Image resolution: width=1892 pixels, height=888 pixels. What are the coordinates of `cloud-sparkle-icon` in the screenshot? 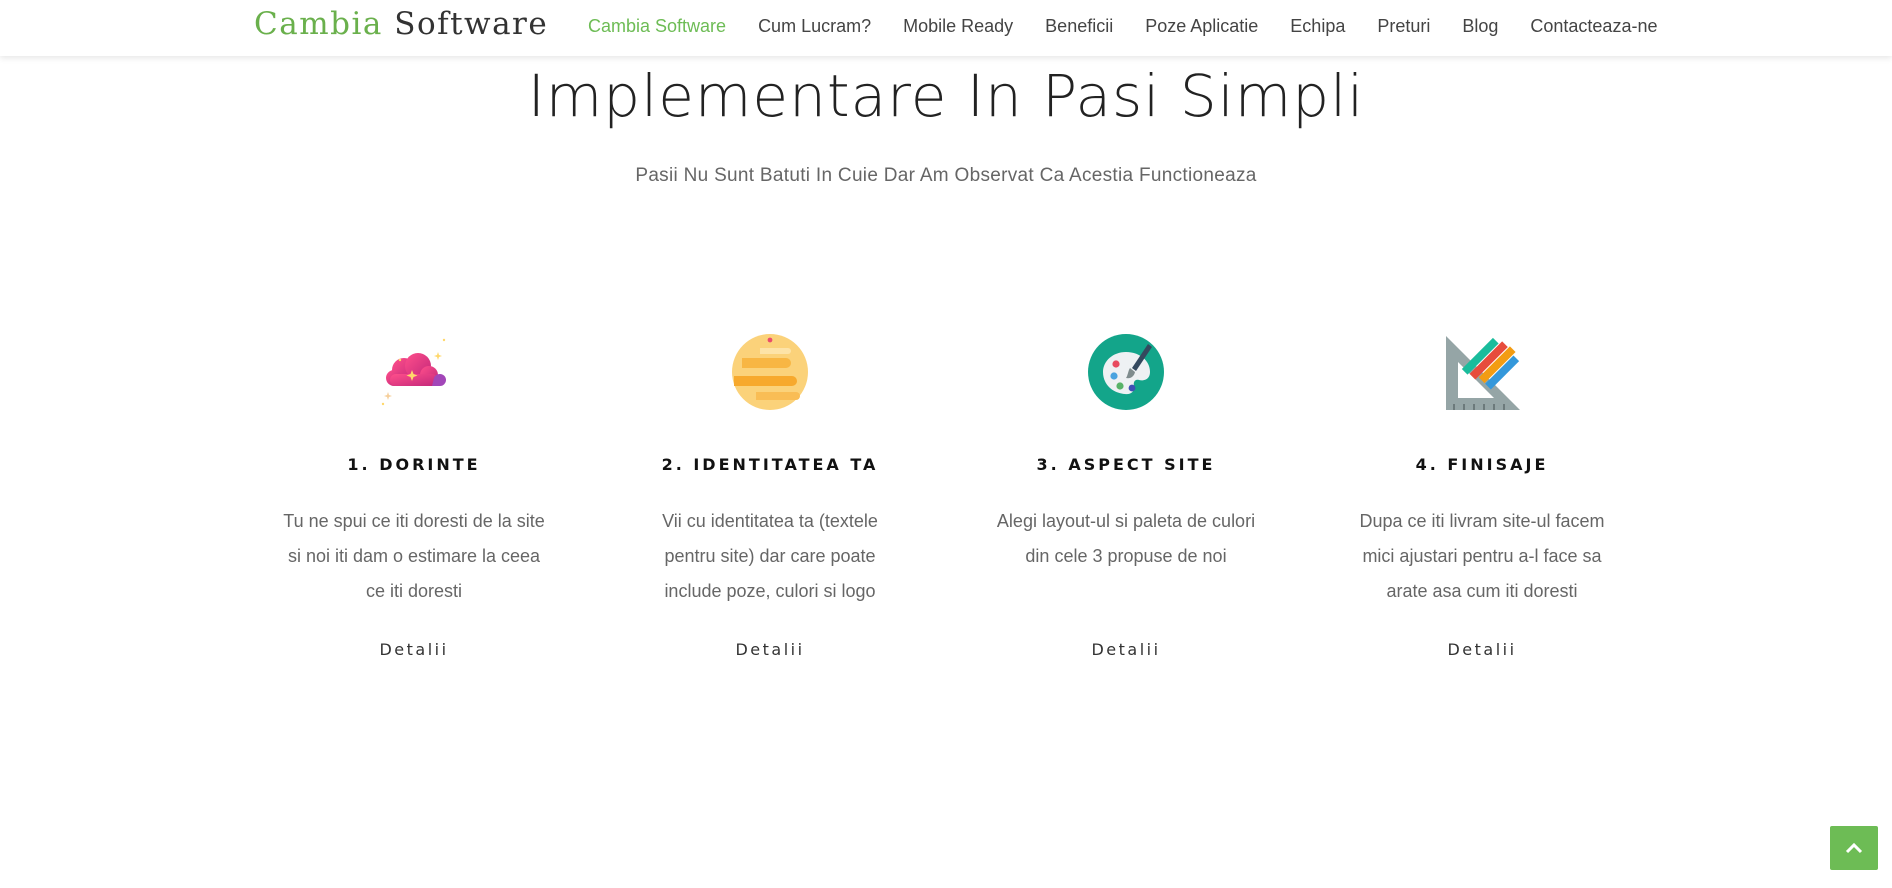 It's located at (413, 372).